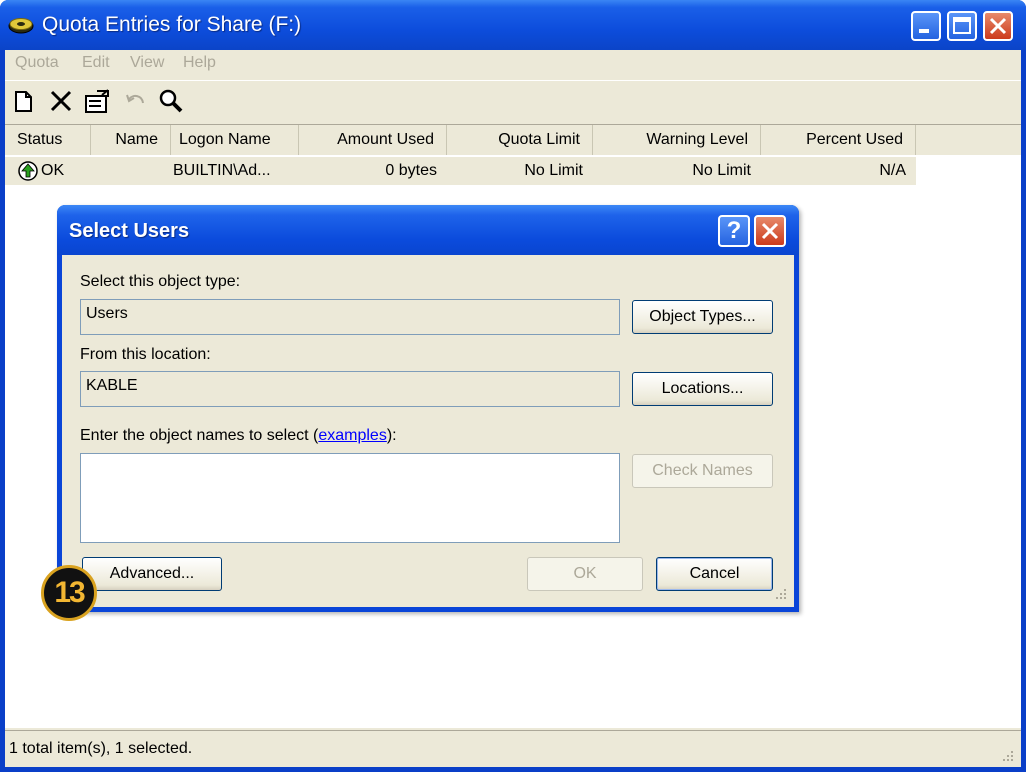 The height and width of the screenshot is (772, 1026). What do you see at coordinates (513, 25) in the screenshot?
I see `window-titlebar: Quota Entries for Share (F:)` at bounding box center [513, 25].